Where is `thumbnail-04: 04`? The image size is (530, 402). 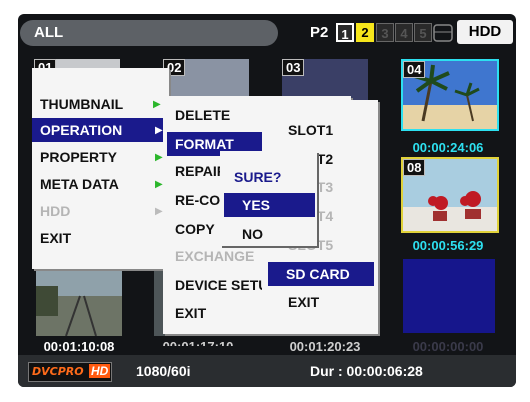 thumbnail-04: 04 is located at coordinates (450, 95).